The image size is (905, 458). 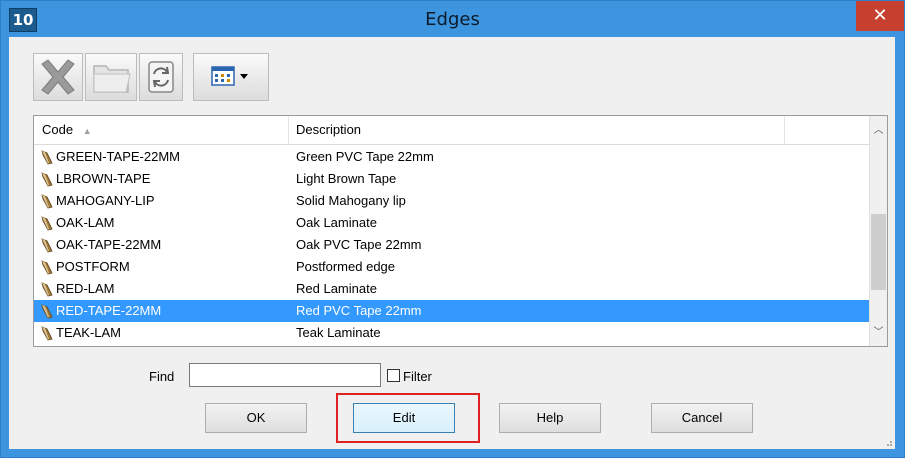 I want to click on row-code: GREEN-TAPE-22MM, so click(x=118, y=156).